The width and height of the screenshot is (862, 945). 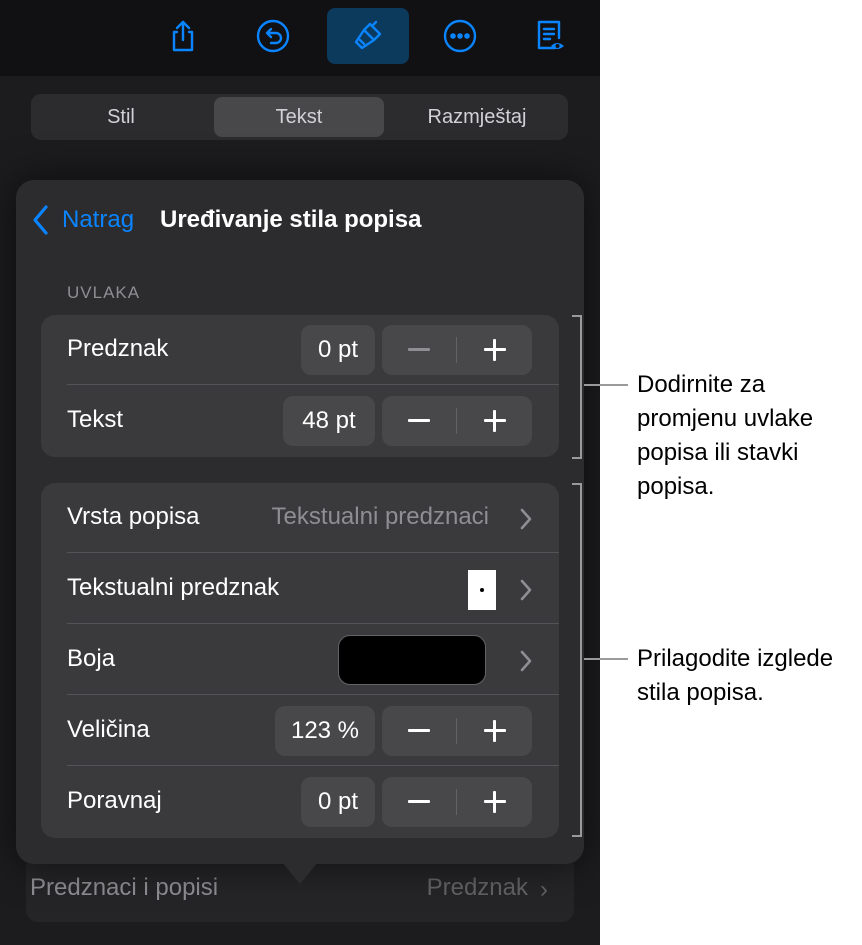 I want to click on align-stepper, so click(x=457, y=802).